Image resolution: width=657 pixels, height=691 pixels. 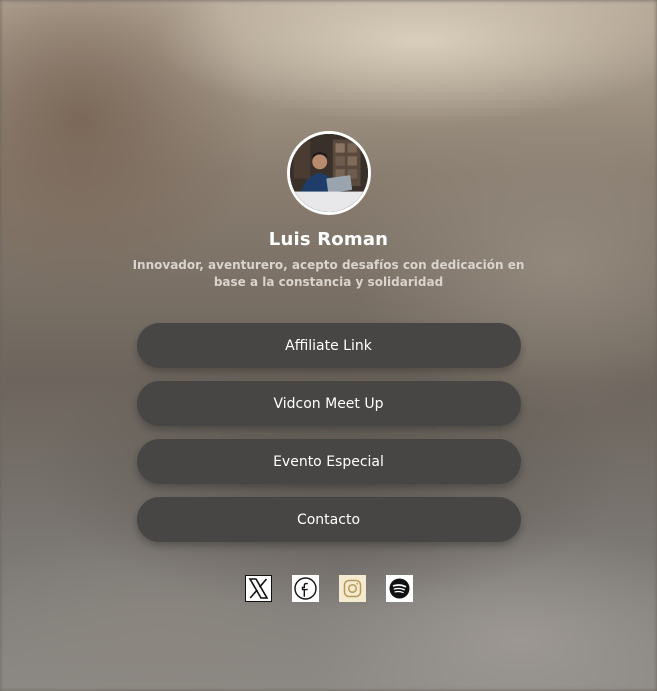 What do you see at coordinates (258, 588) in the screenshot?
I see `x-twitter-icon` at bounding box center [258, 588].